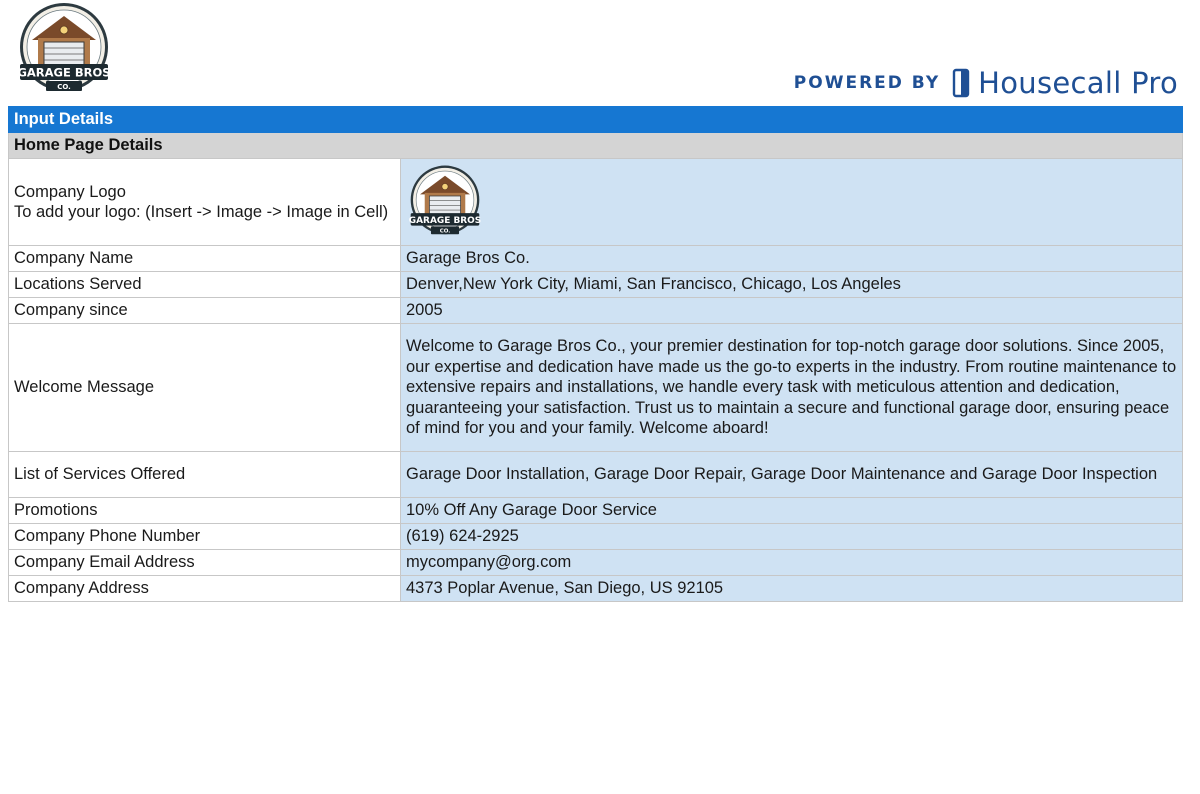  I want to click on cell-value: 2005, so click(791, 310).